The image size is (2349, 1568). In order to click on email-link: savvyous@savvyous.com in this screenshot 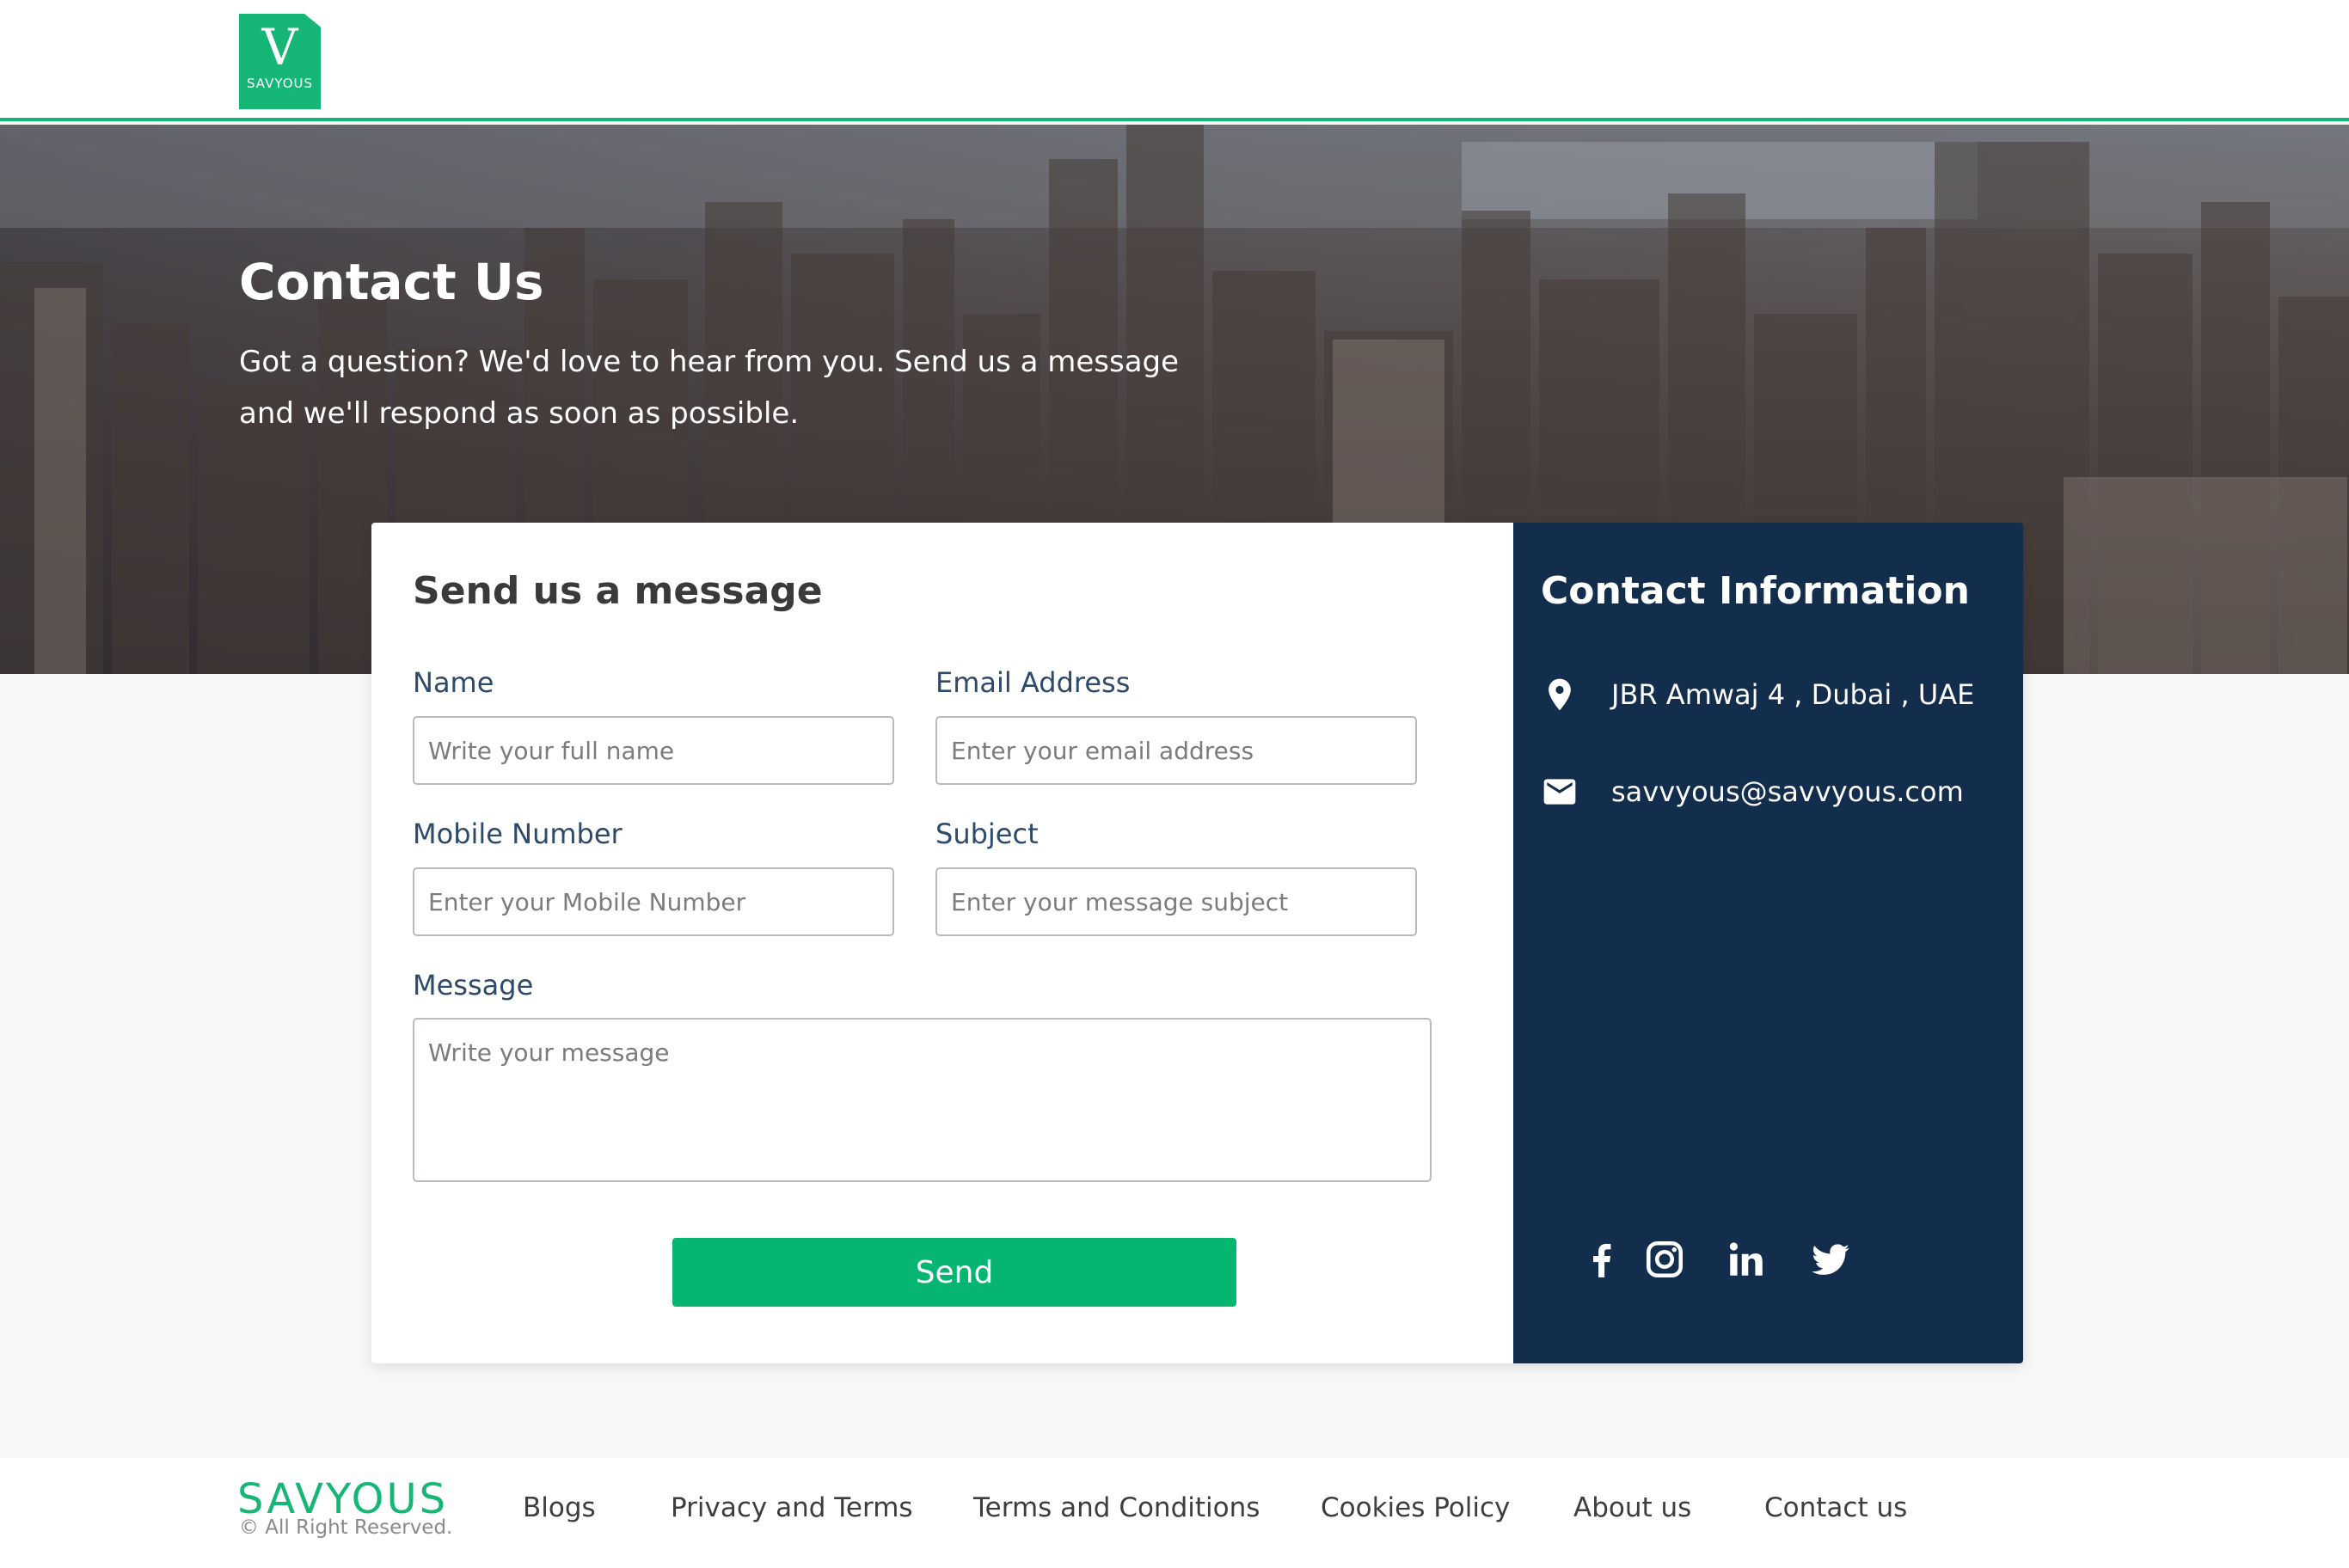, I will do `click(1787, 791)`.